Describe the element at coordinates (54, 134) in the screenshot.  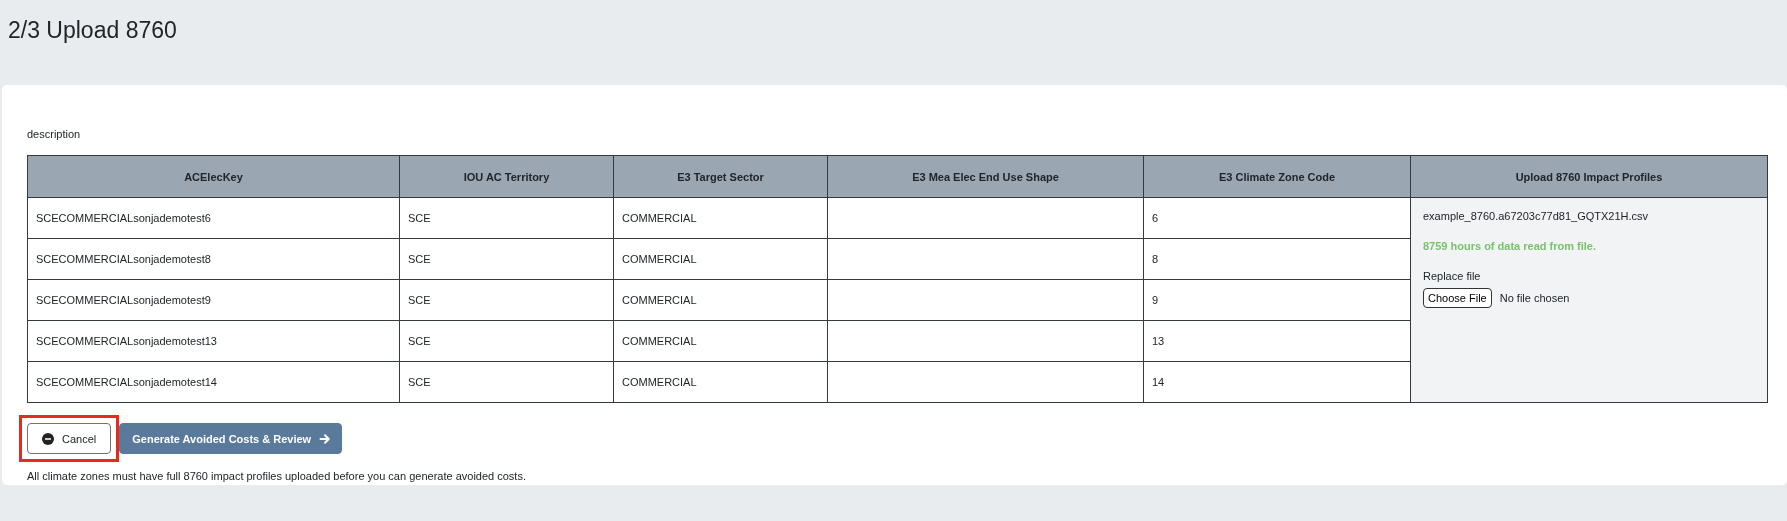
I see `description-text: description` at that location.